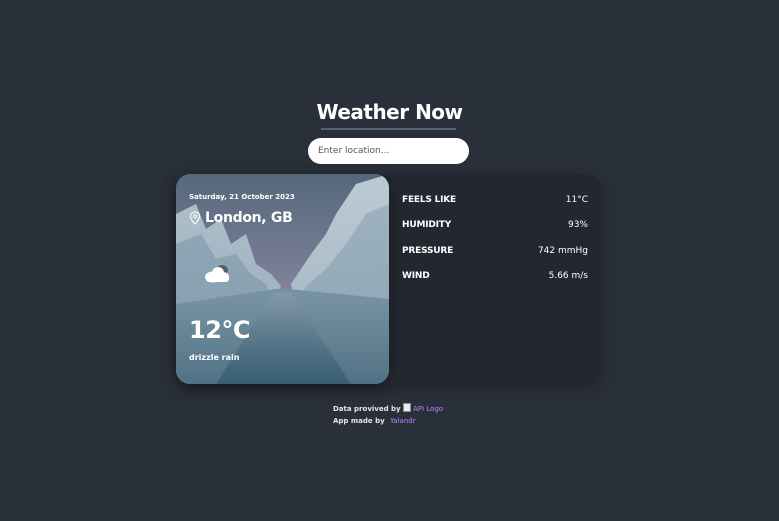 Image resolution: width=779 pixels, height=521 pixels. I want to click on stat-pressure: PRESSURE 742 mmHg, so click(495, 251).